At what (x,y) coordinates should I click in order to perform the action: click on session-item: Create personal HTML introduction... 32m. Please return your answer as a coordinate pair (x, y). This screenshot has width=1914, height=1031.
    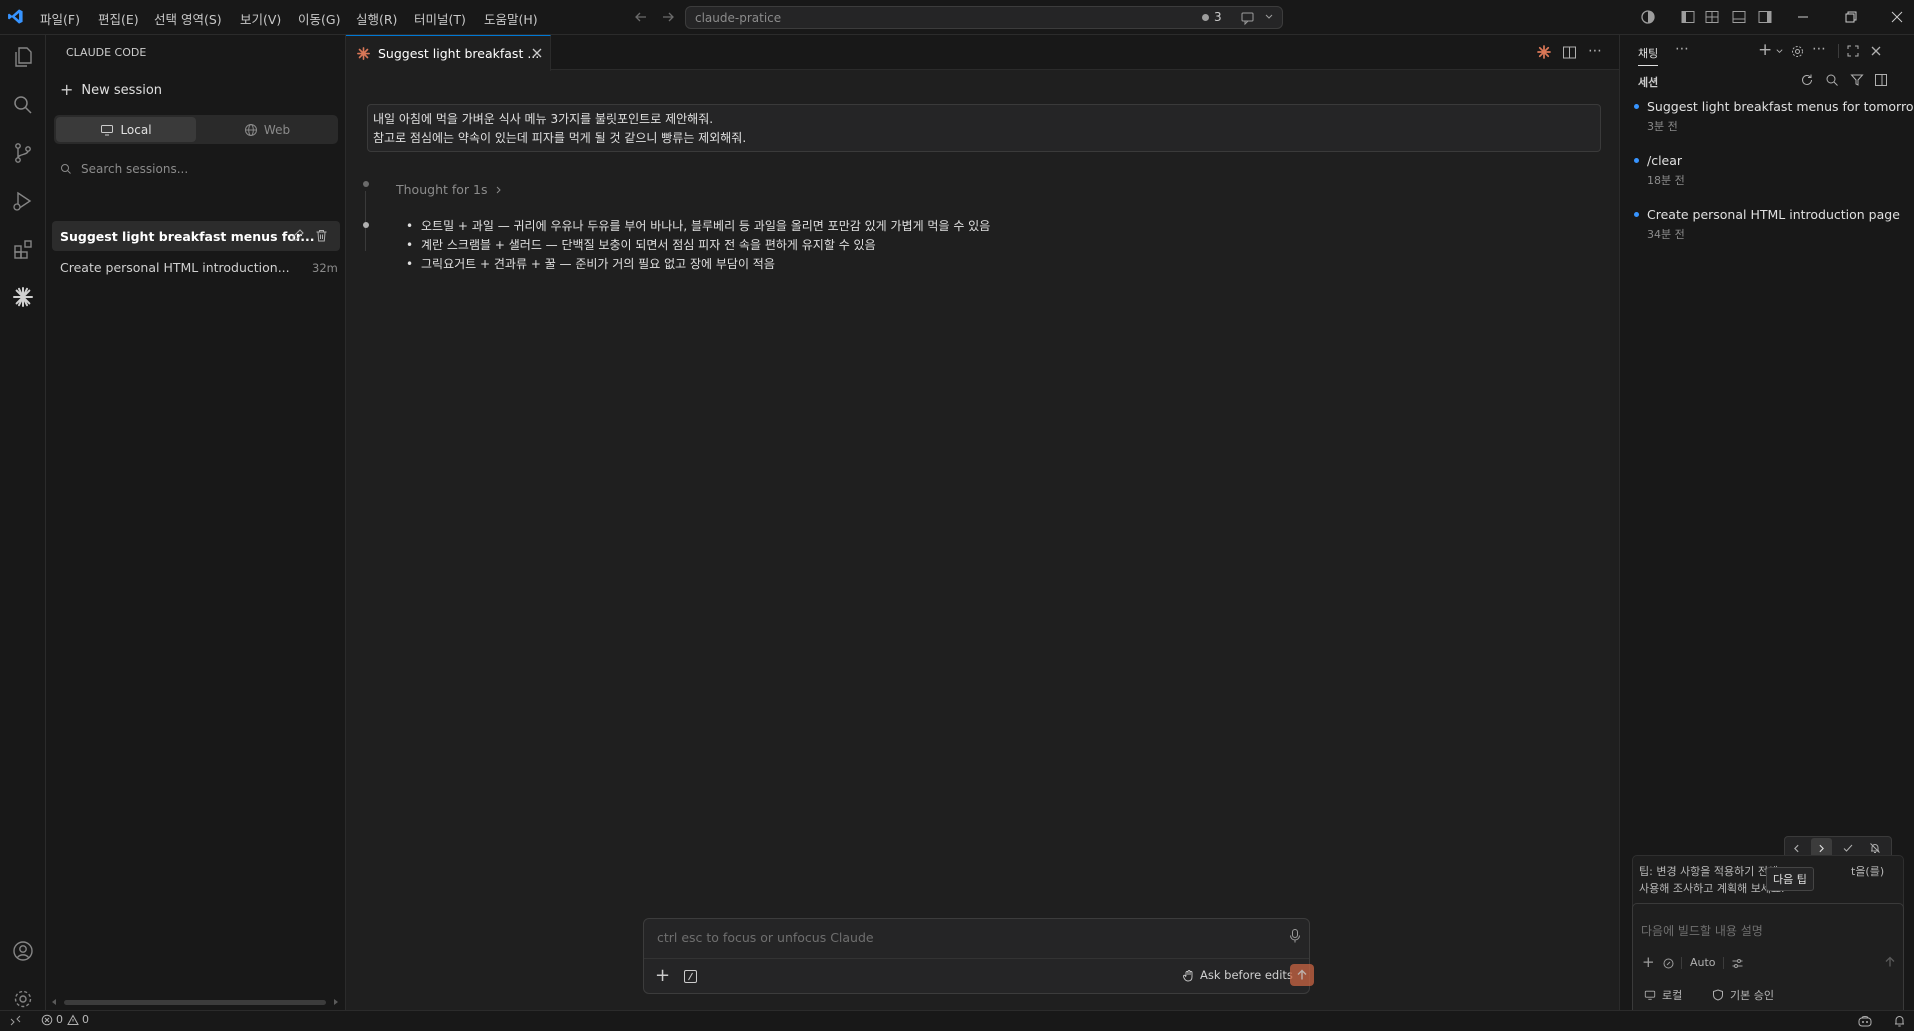
    Looking at the image, I should click on (196, 267).